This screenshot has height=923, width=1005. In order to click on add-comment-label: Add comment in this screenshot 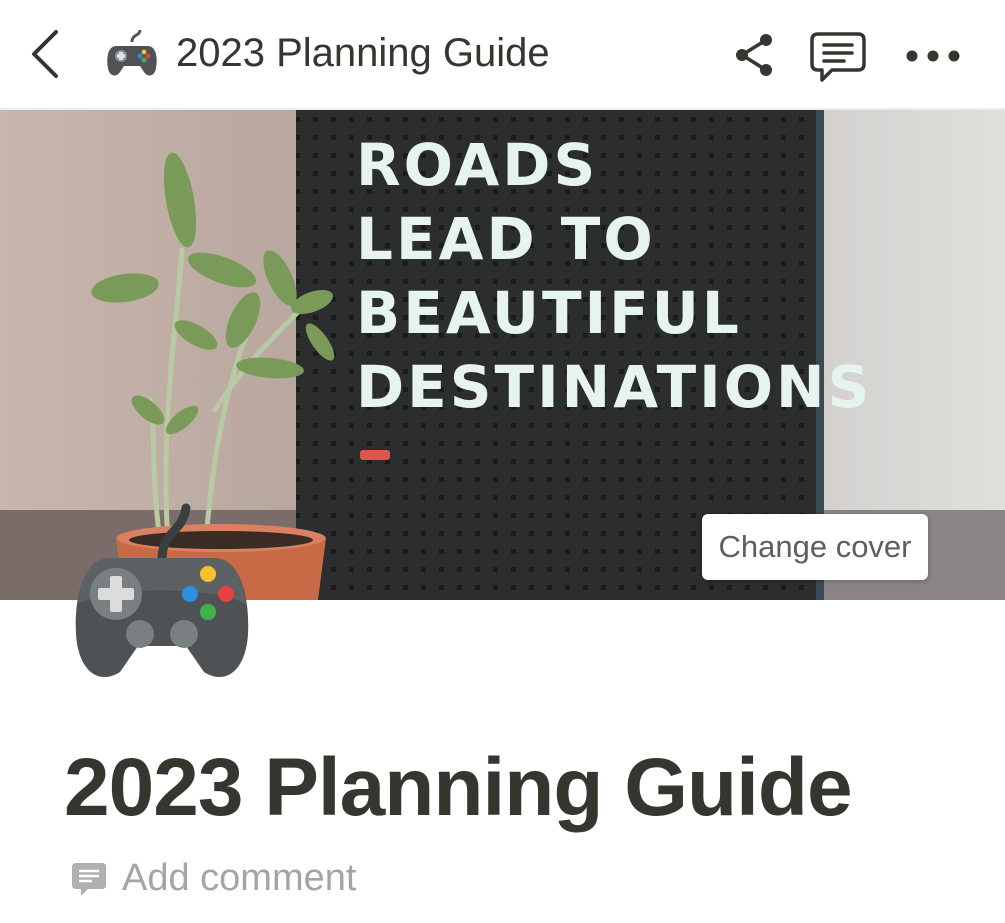, I will do `click(239, 878)`.